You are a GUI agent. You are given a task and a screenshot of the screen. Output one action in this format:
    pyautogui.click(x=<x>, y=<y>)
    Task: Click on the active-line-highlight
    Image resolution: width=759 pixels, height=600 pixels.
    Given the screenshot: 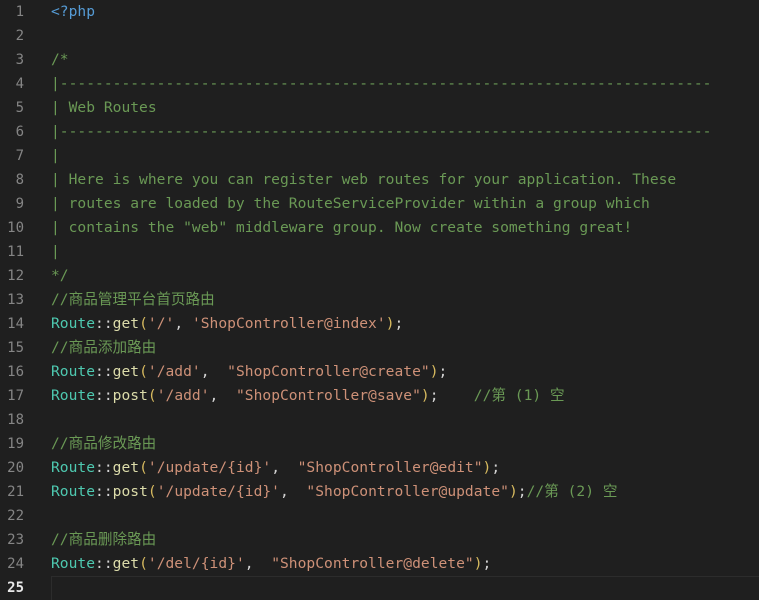 What is the action you would take?
    pyautogui.click(x=405, y=588)
    